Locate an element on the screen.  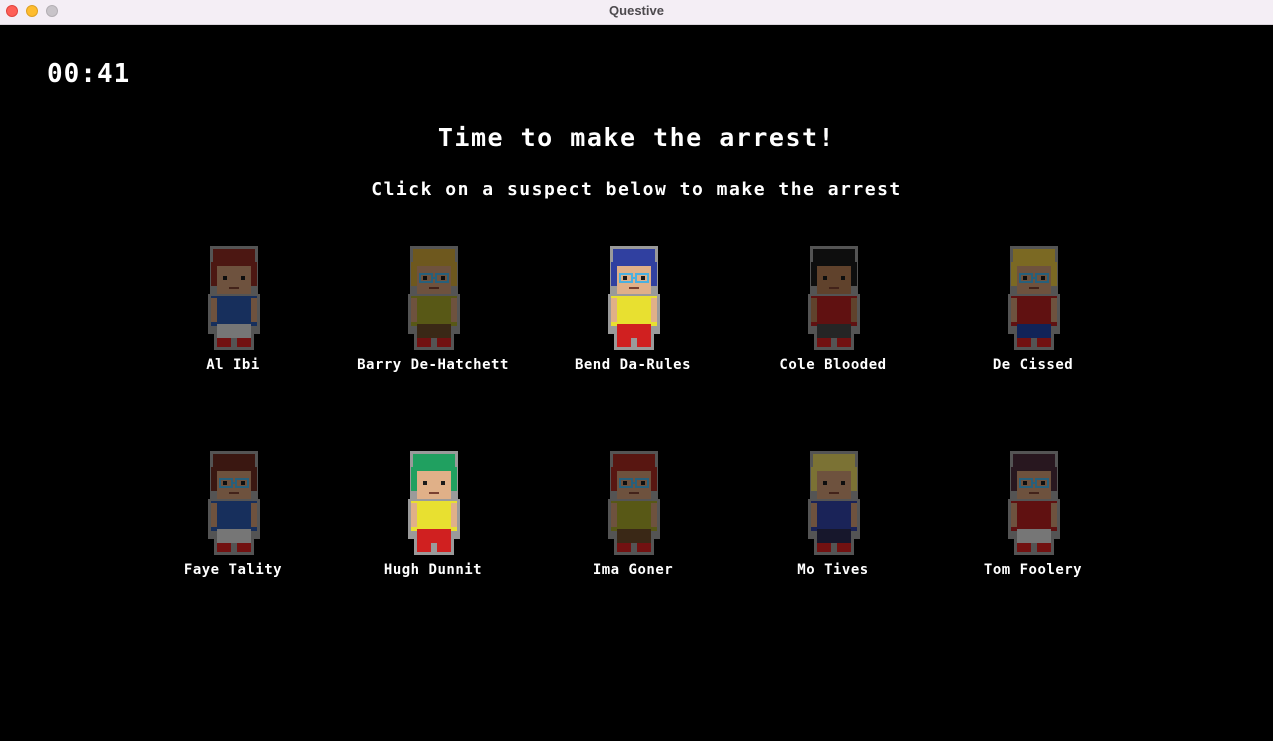
suspect-name-label: Mo Tives is located at coordinates (833, 570).